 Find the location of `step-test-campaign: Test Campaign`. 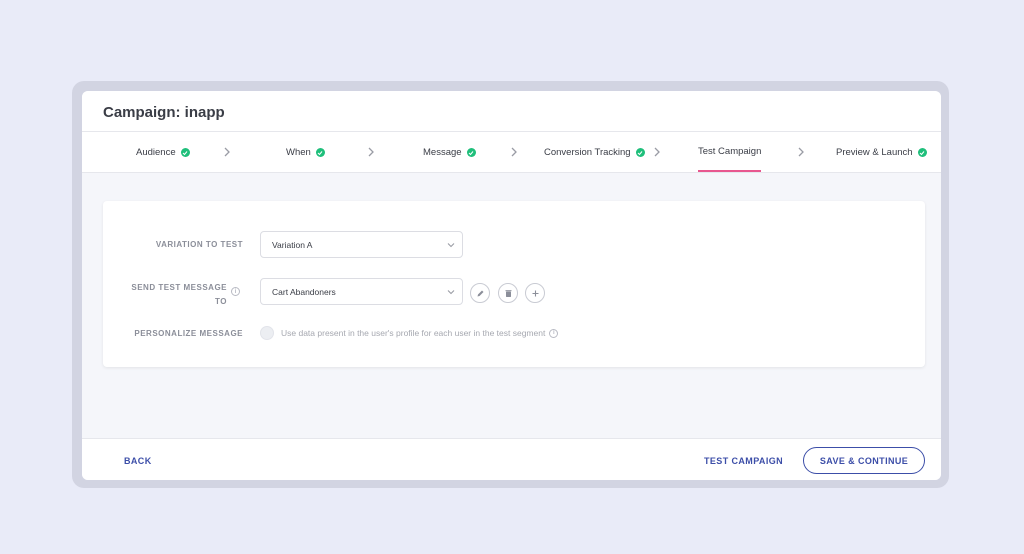

step-test-campaign: Test Campaign is located at coordinates (730, 152).